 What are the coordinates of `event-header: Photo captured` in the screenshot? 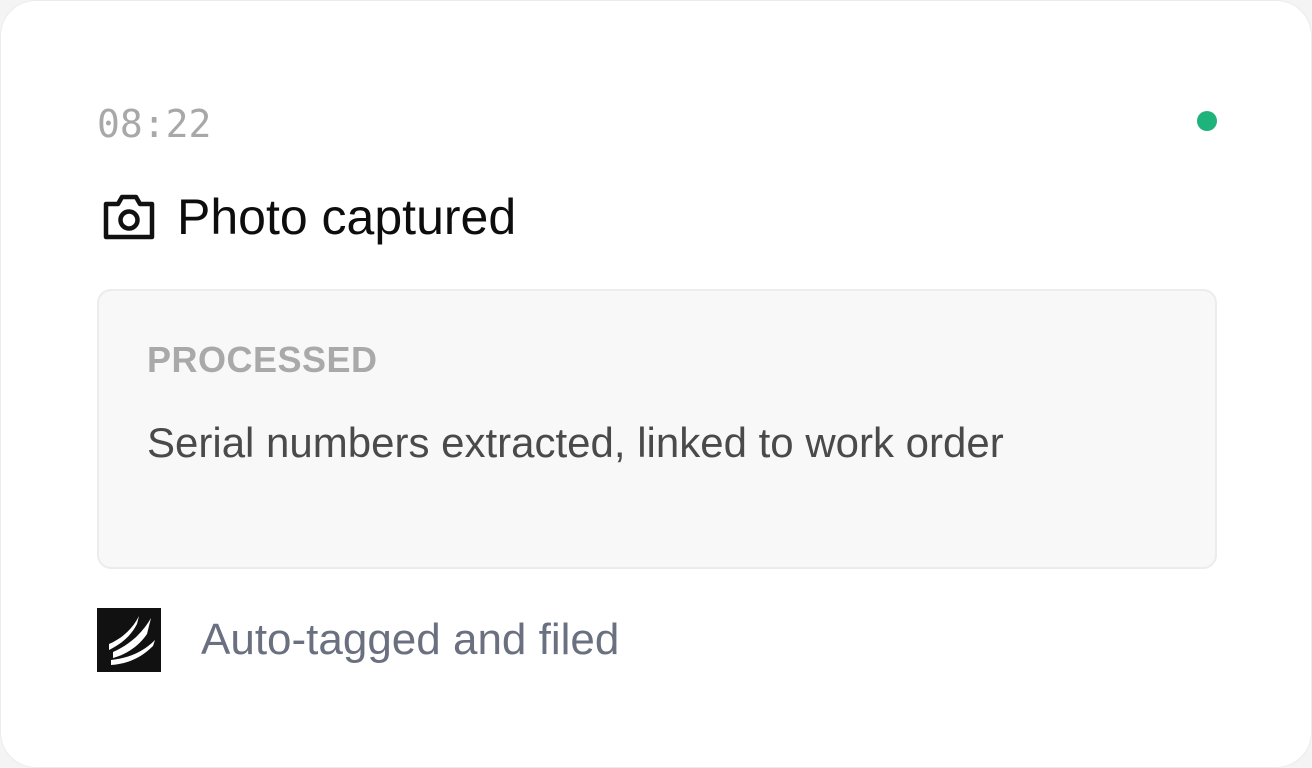 It's located at (308, 217).